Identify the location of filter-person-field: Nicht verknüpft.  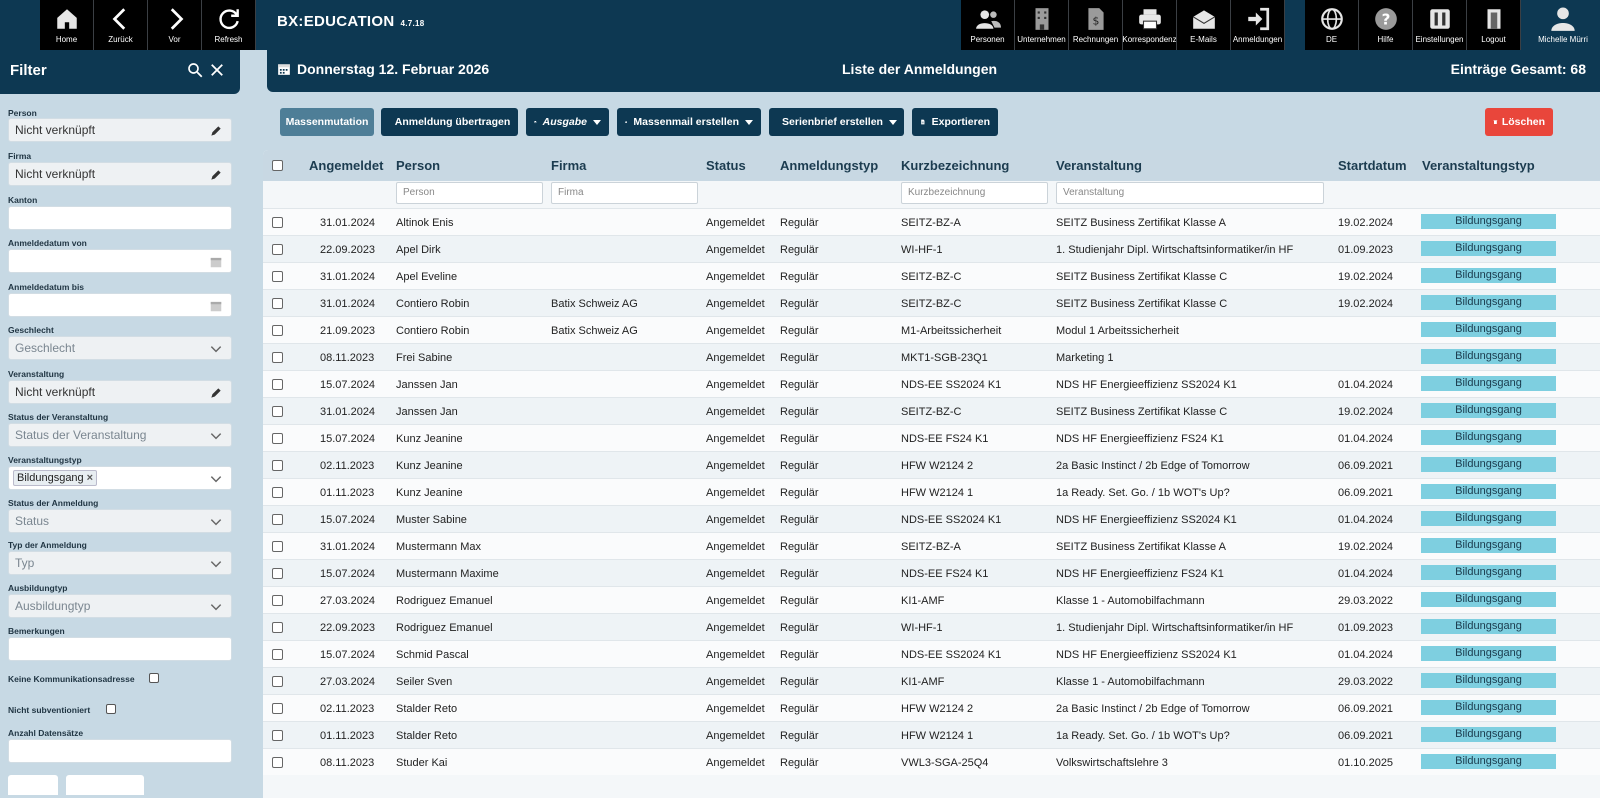
(120, 130).